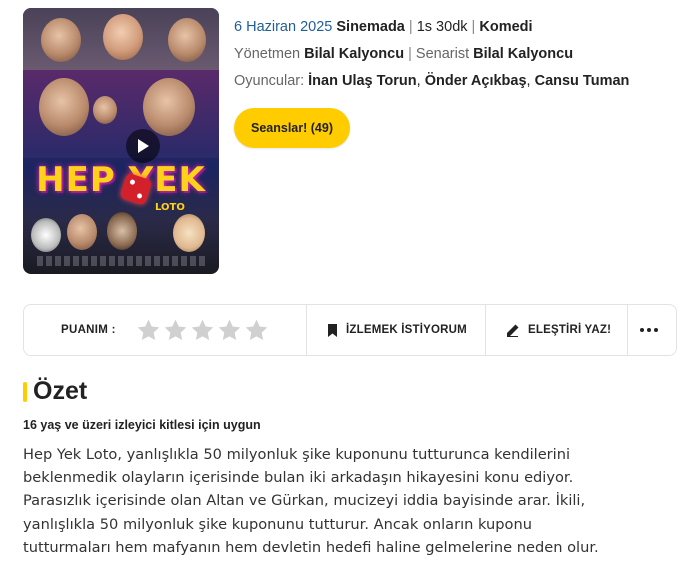  Describe the element at coordinates (570, 330) in the screenshot. I see `review-label: ELEŞTİRİ YAZ!` at that location.